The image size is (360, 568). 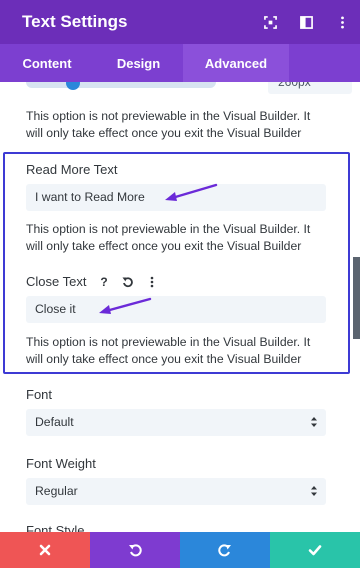 What do you see at coordinates (353, 63) in the screenshot?
I see `tabs-scroll-indicator` at bounding box center [353, 63].